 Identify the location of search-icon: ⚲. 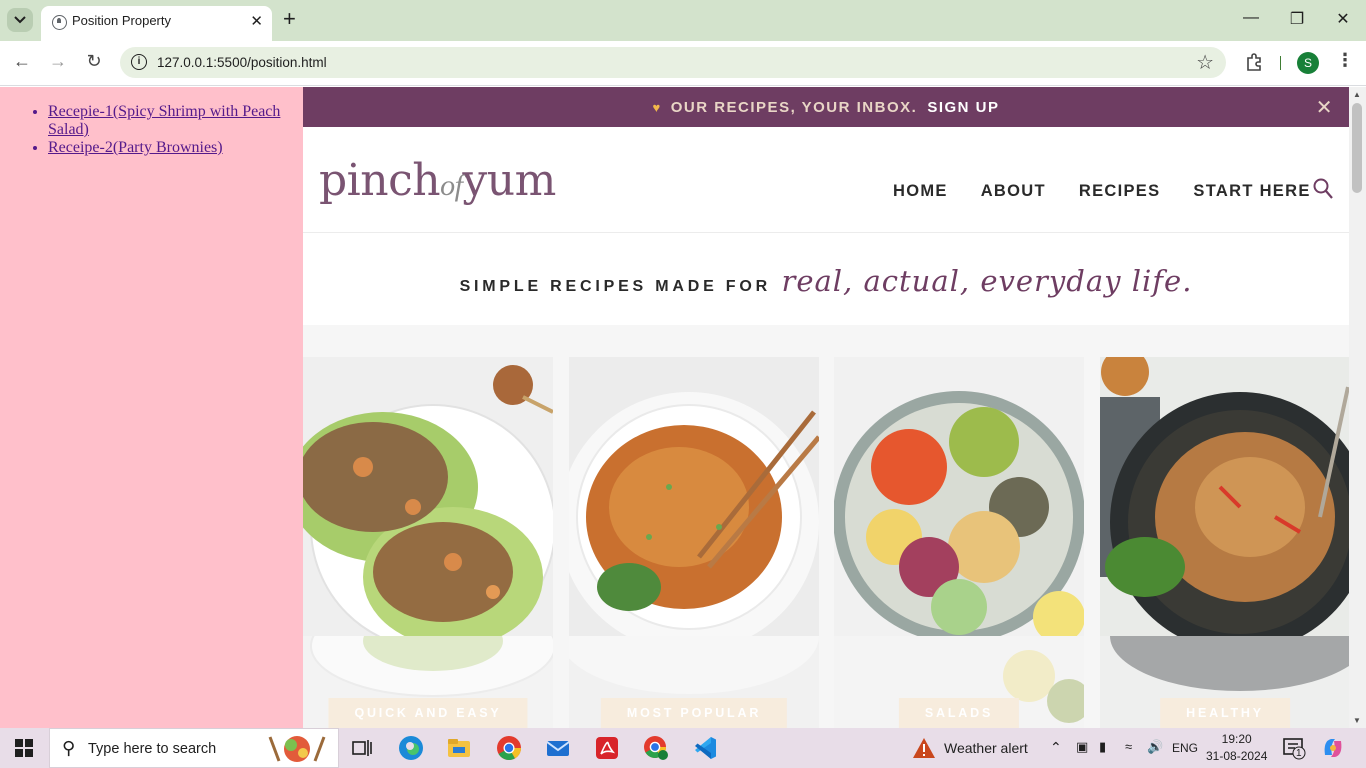
(69, 748).